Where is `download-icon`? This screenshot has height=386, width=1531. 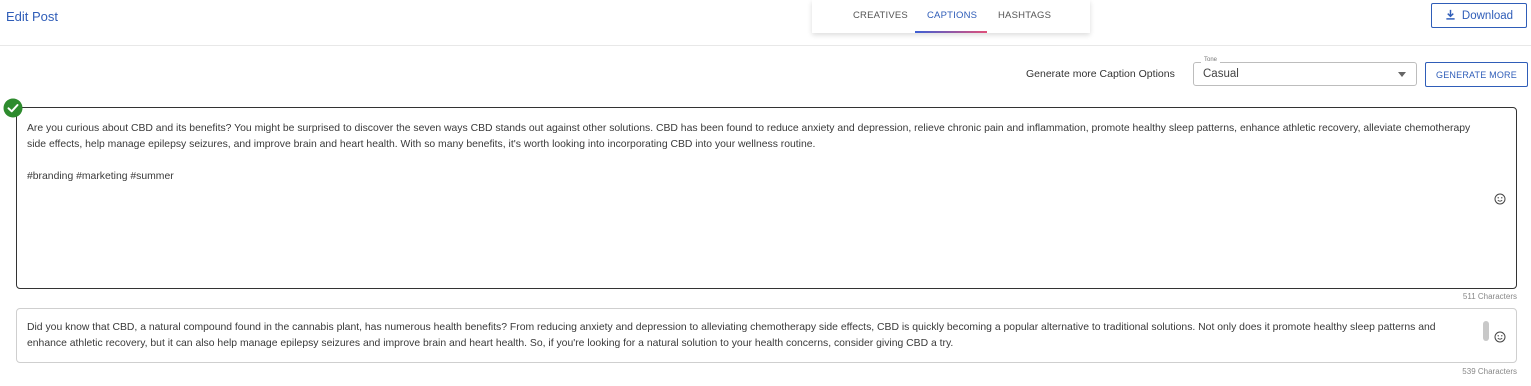
download-icon is located at coordinates (1450, 16).